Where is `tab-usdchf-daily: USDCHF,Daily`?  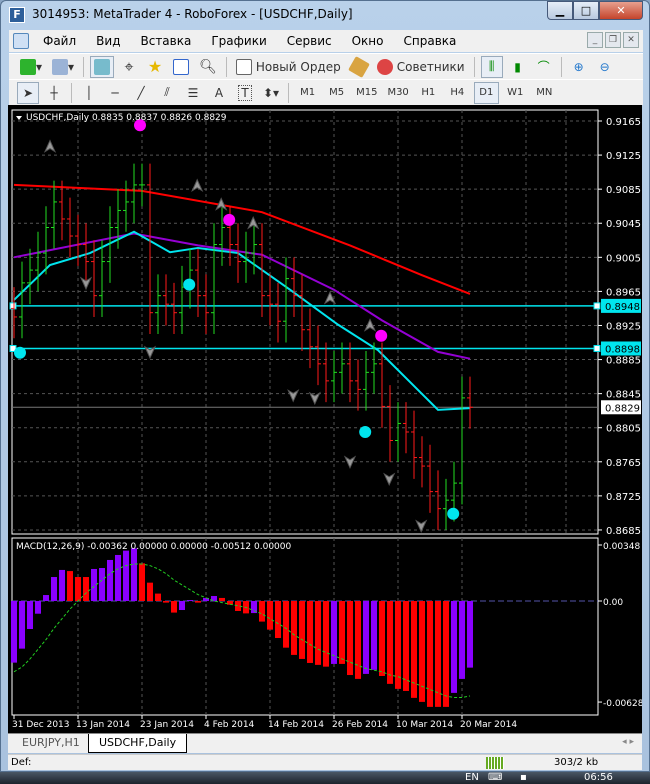
tab-usdchf-daily: USDCHF,Daily is located at coordinates (138, 743).